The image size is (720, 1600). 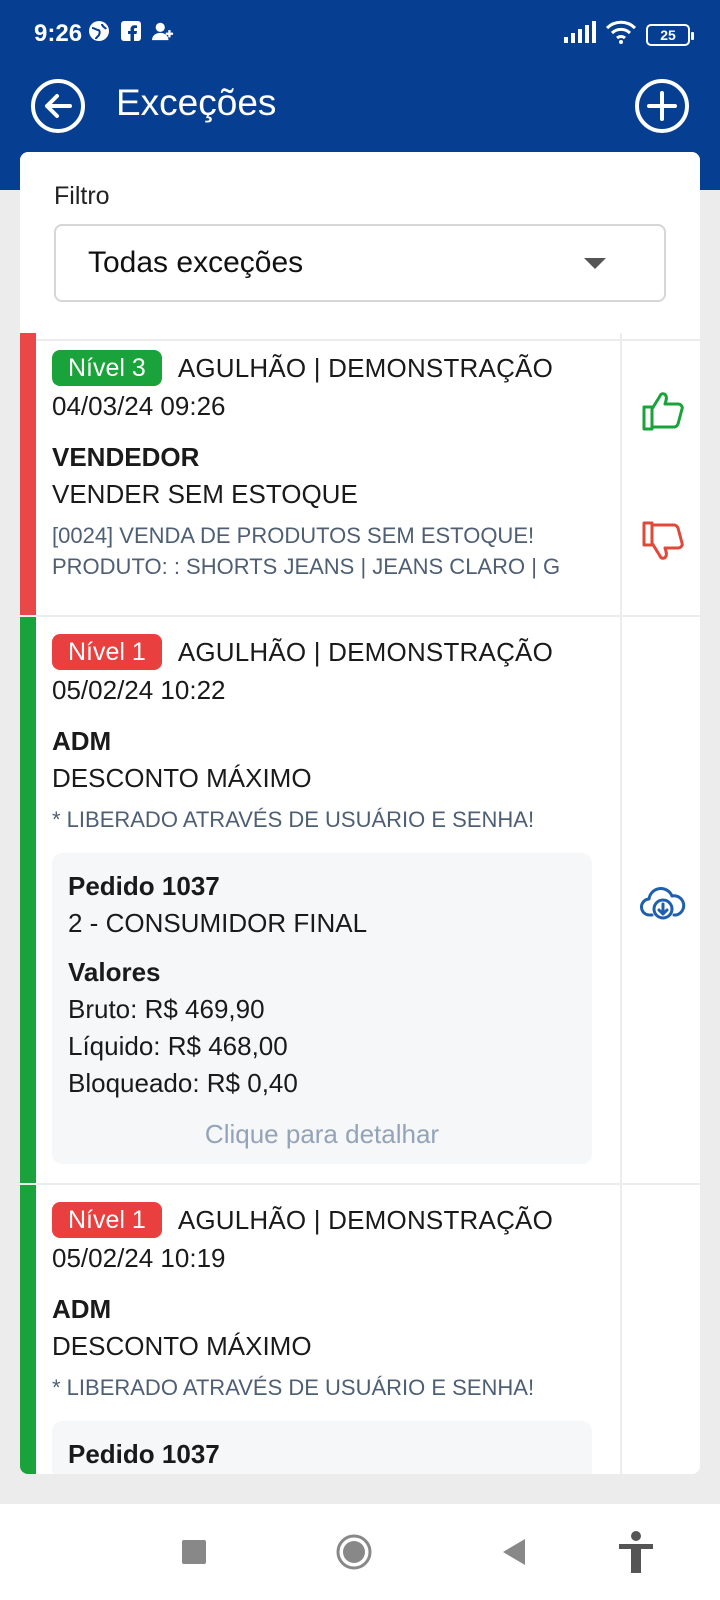 I want to click on reject-button, so click(x=663, y=542).